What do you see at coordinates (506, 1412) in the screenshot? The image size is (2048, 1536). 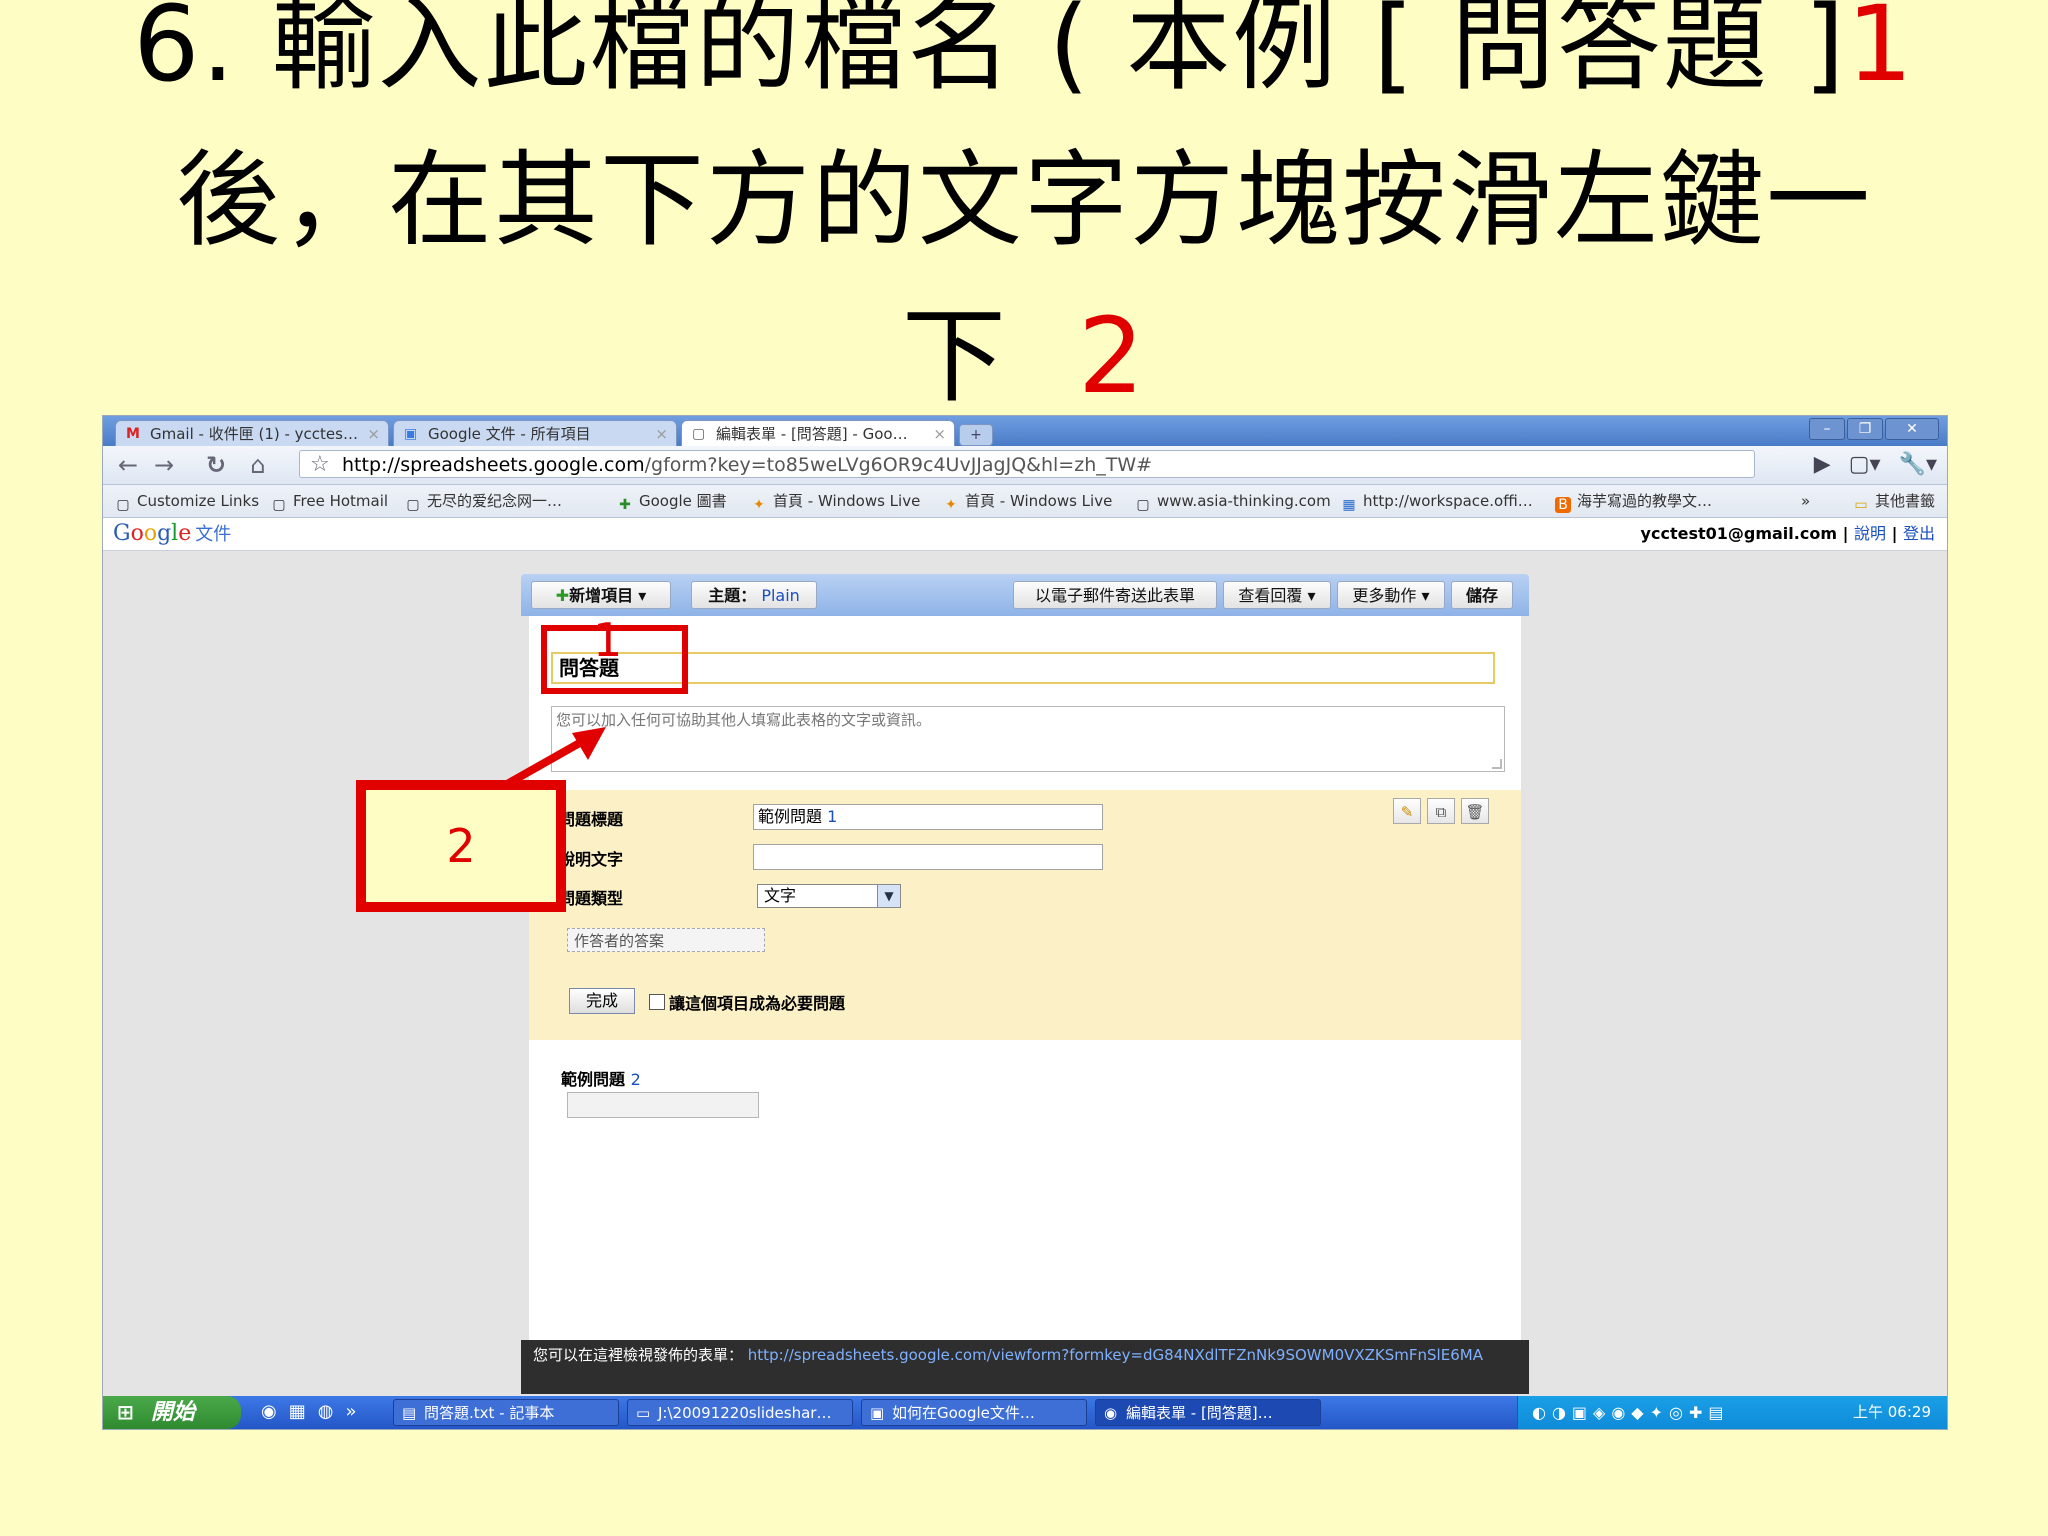 I see `taskbar-item-notepad: ▤ 問答題.txt - 記事本` at bounding box center [506, 1412].